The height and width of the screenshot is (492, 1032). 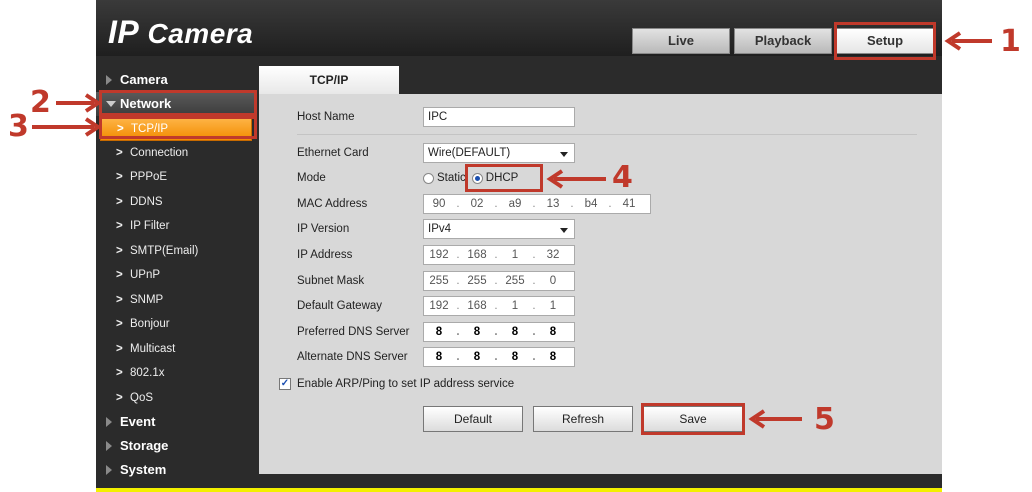 What do you see at coordinates (176, 275) in the screenshot?
I see `sidebar-item-upnp: > UPnP` at bounding box center [176, 275].